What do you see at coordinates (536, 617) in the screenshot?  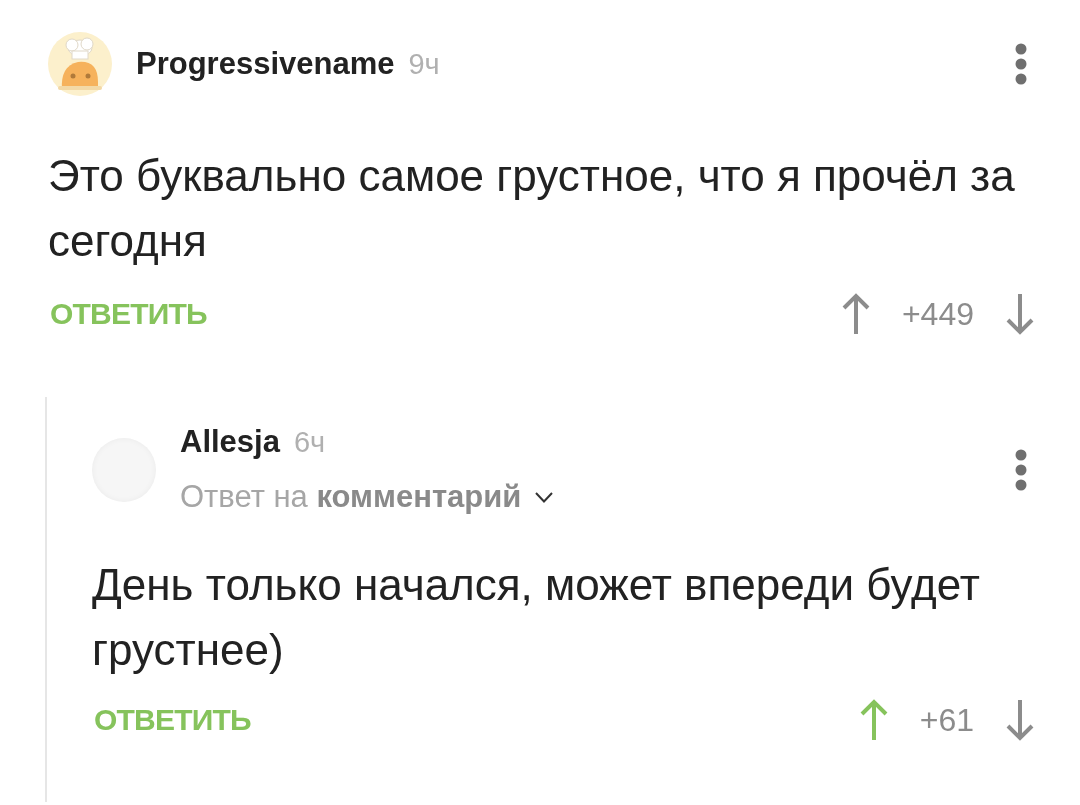 I see `comment-text: День только начался, может впереди будет грустнее)` at bounding box center [536, 617].